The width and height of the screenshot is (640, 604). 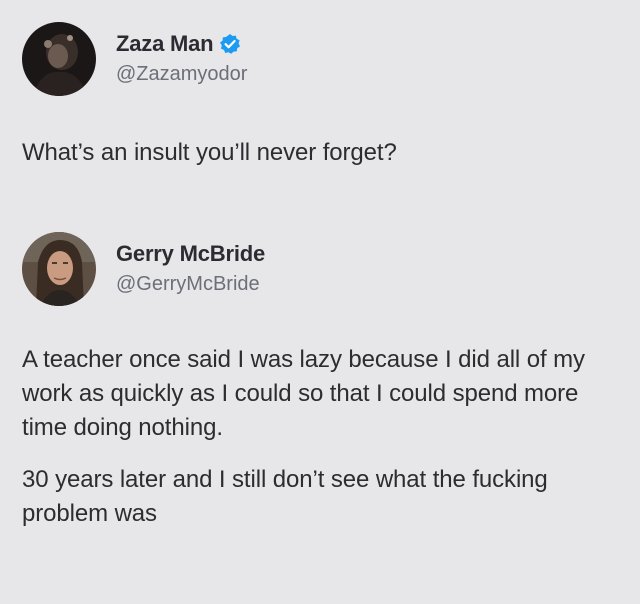 I want to click on user-avatar-dark-icon, so click(x=59, y=59).